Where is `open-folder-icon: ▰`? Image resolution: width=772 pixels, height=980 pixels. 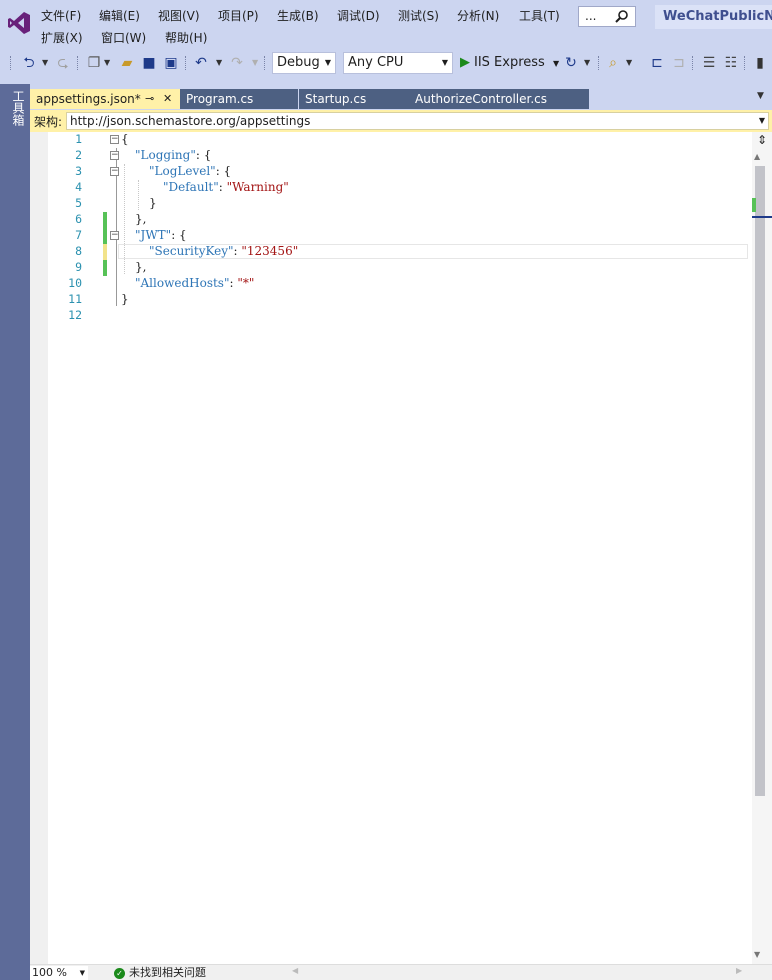
open-folder-icon: ▰ is located at coordinates (127, 63).